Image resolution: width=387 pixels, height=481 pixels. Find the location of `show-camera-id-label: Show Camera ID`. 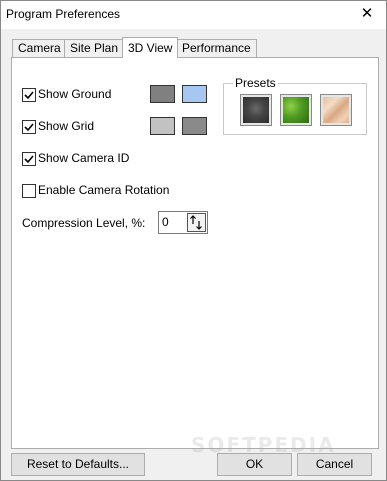

show-camera-id-label: Show Camera ID is located at coordinates (84, 158).